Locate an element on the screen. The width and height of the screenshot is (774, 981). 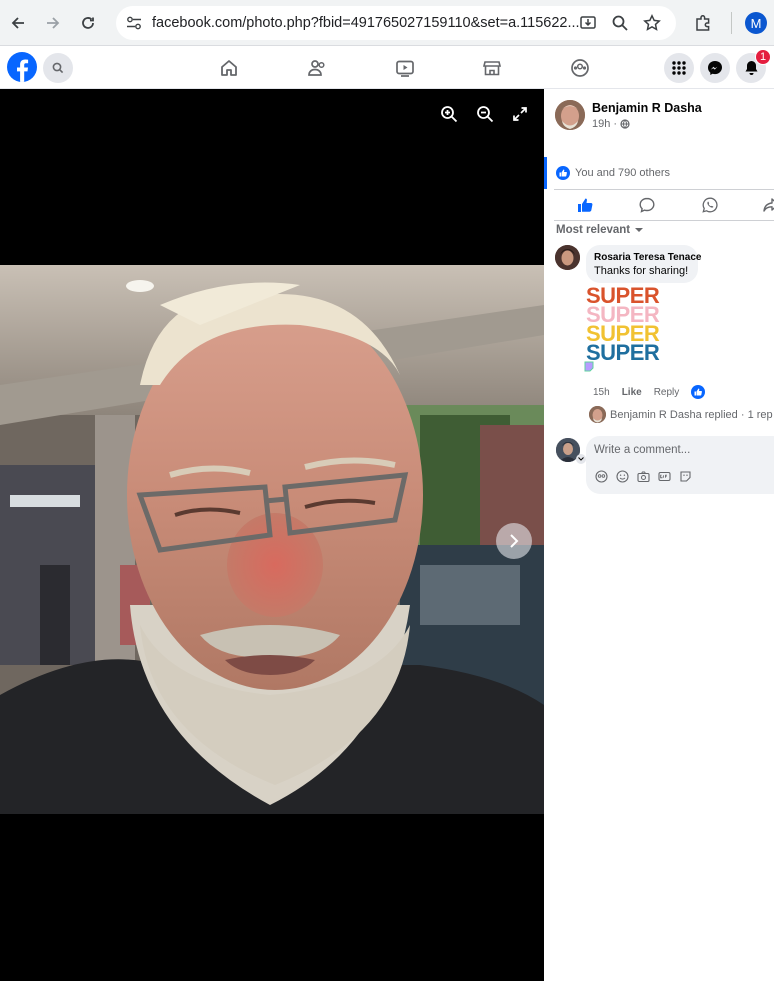
nav-watch is located at coordinates (405, 68).